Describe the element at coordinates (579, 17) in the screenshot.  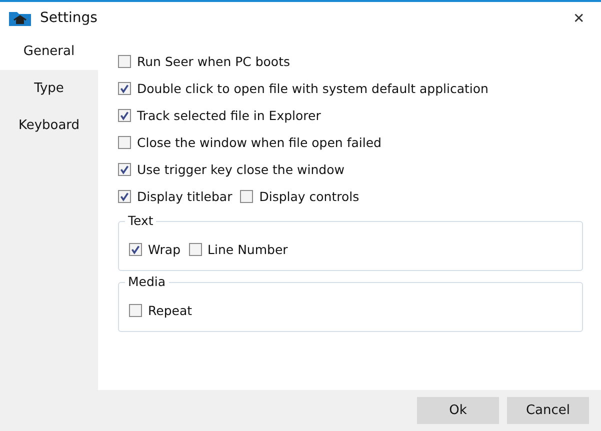
I see `close-button: ✕` at that location.